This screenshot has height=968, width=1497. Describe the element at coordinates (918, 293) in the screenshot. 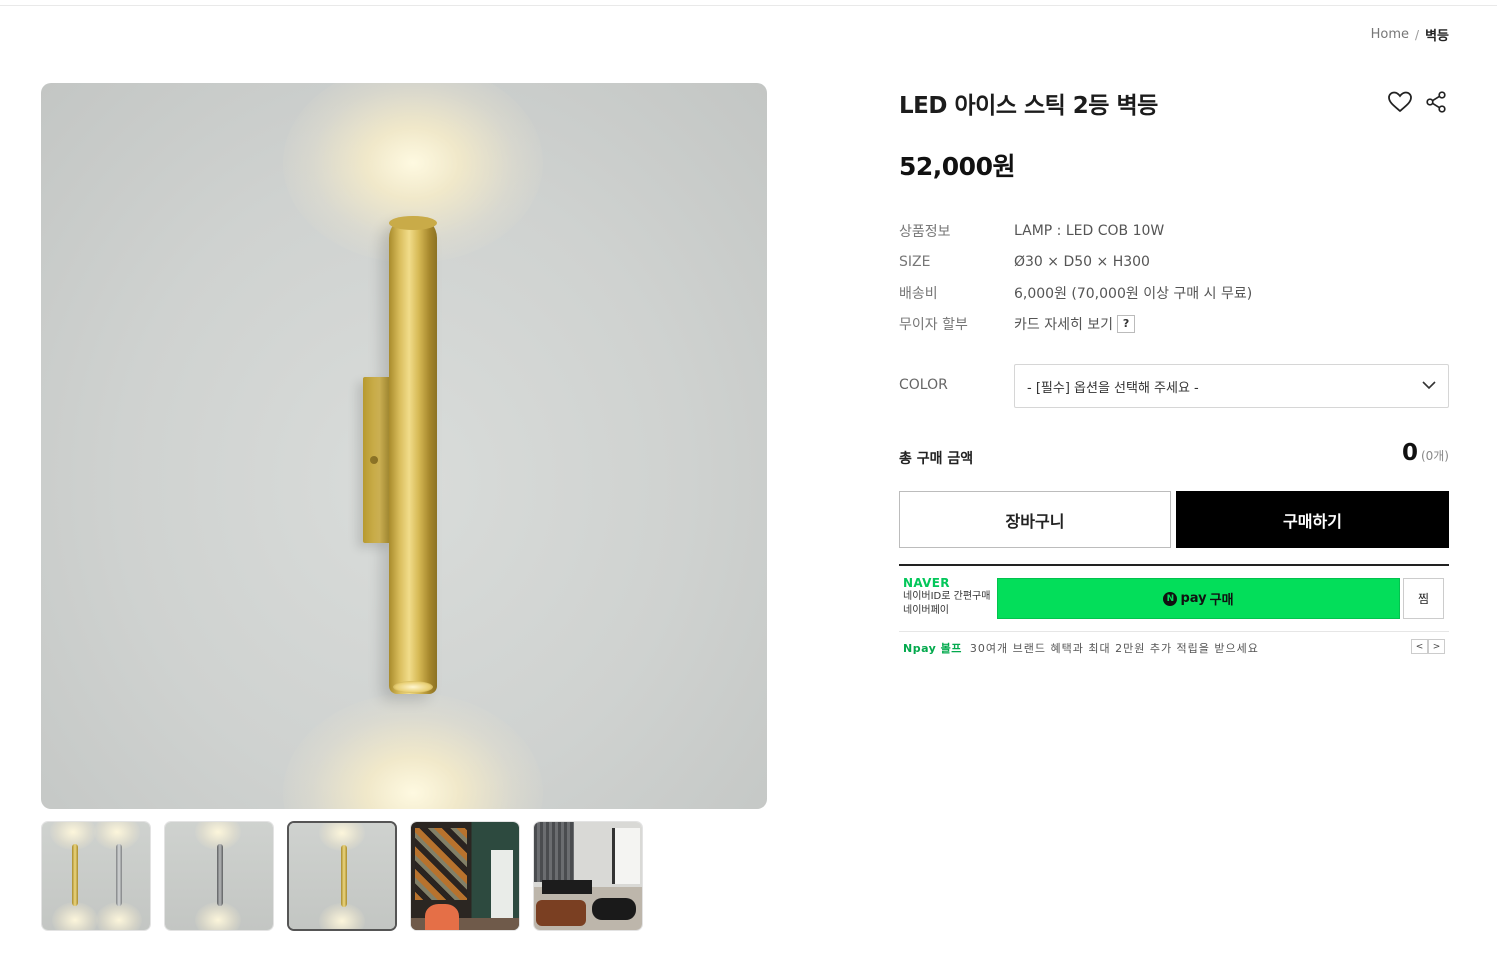

I see `info-key: 배송비` at that location.